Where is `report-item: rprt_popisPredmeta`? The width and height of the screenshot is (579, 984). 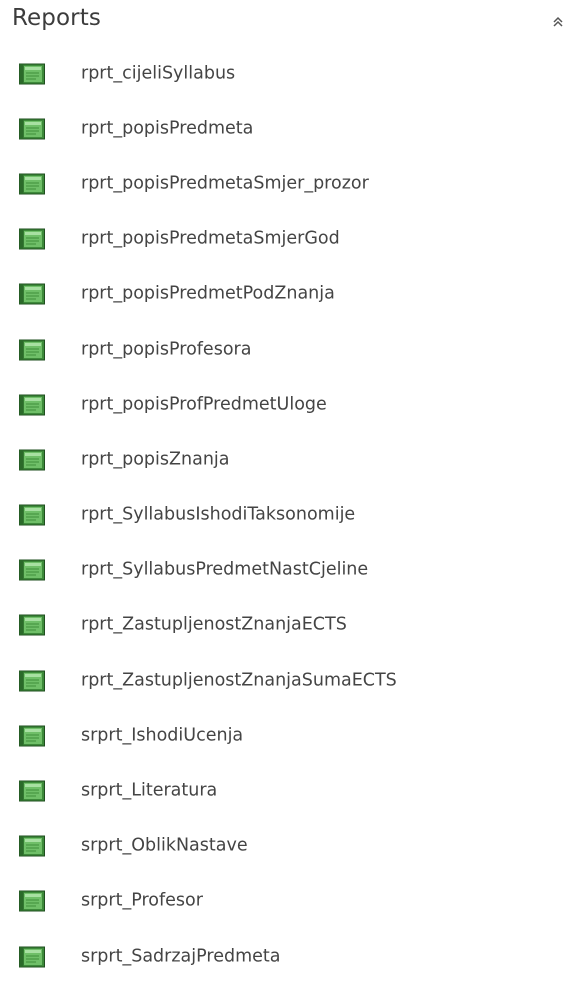
report-item: rprt_popisPredmeta is located at coordinates (289, 128).